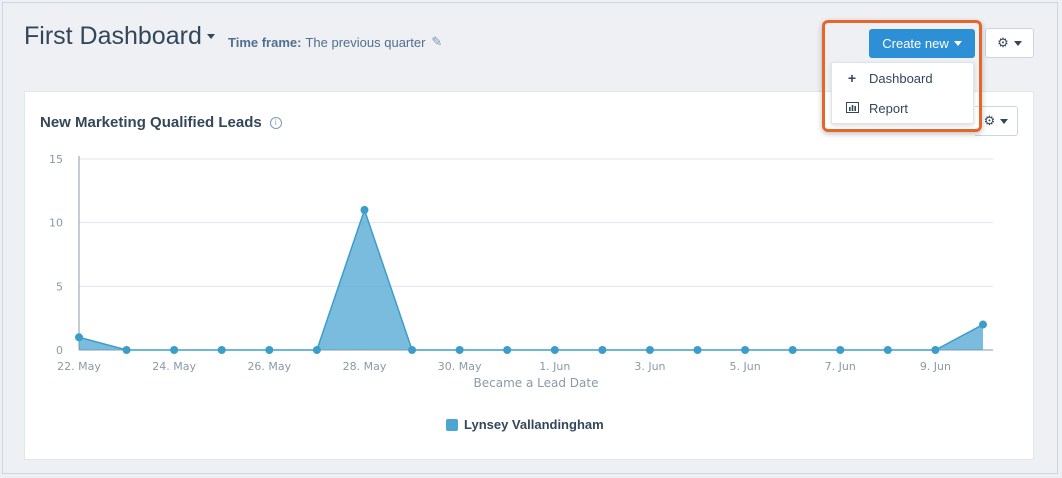 The width and height of the screenshot is (1062, 478). What do you see at coordinates (852, 108) in the screenshot?
I see `bar-chart-icon` at bounding box center [852, 108].